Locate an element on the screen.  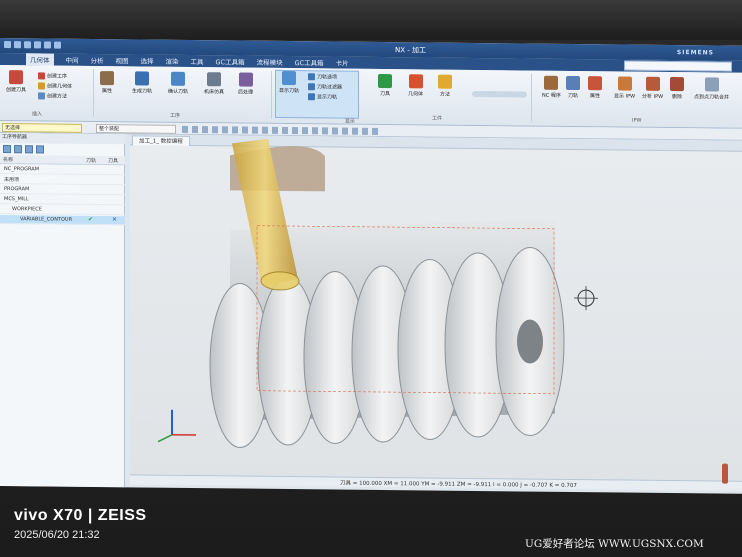
viewport-scrollbar is located at coordinates (725, 473).